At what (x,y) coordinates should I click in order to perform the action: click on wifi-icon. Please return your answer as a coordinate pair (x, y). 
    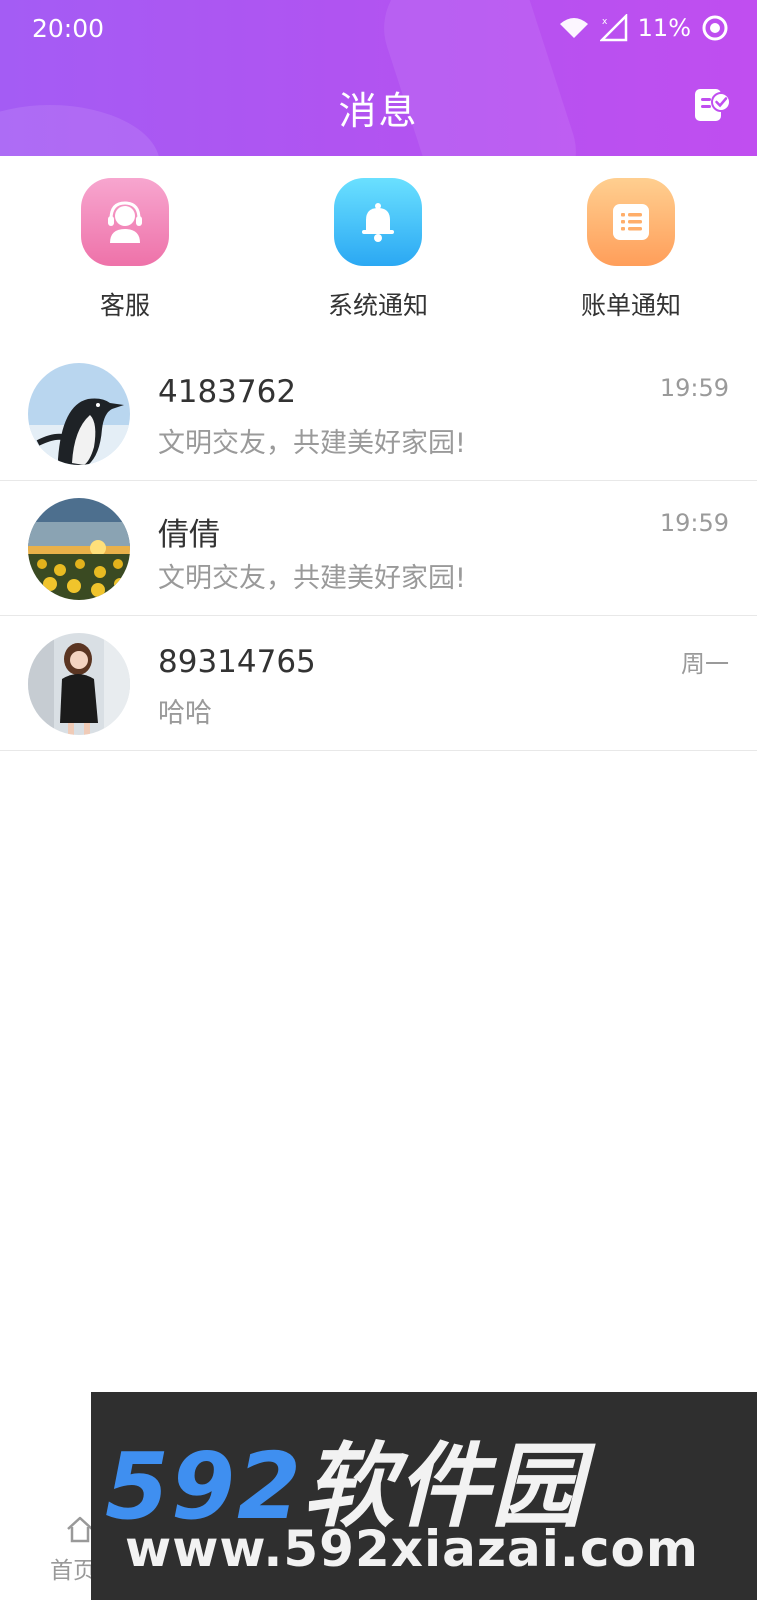
    Looking at the image, I should click on (573, 28).